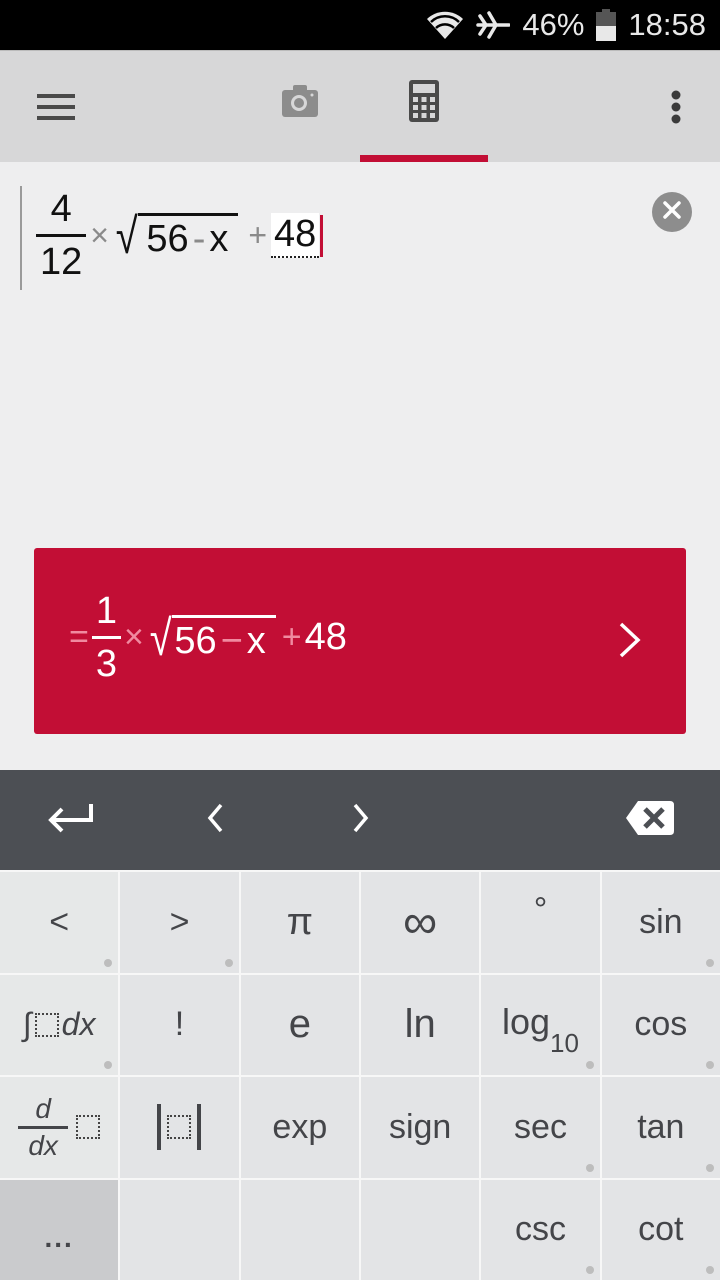  What do you see at coordinates (493, 25) in the screenshot?
I see `airplane-icon` at bounding box center [493, 25].